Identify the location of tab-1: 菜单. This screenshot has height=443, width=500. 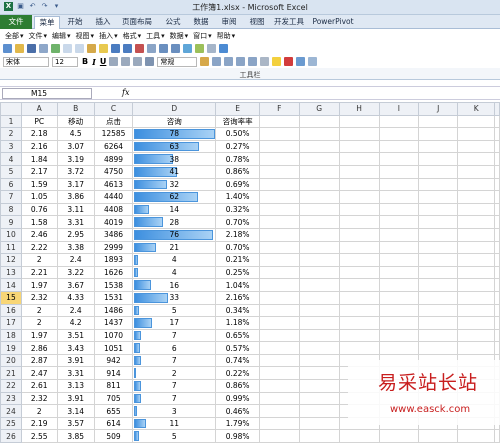
(47, 22).